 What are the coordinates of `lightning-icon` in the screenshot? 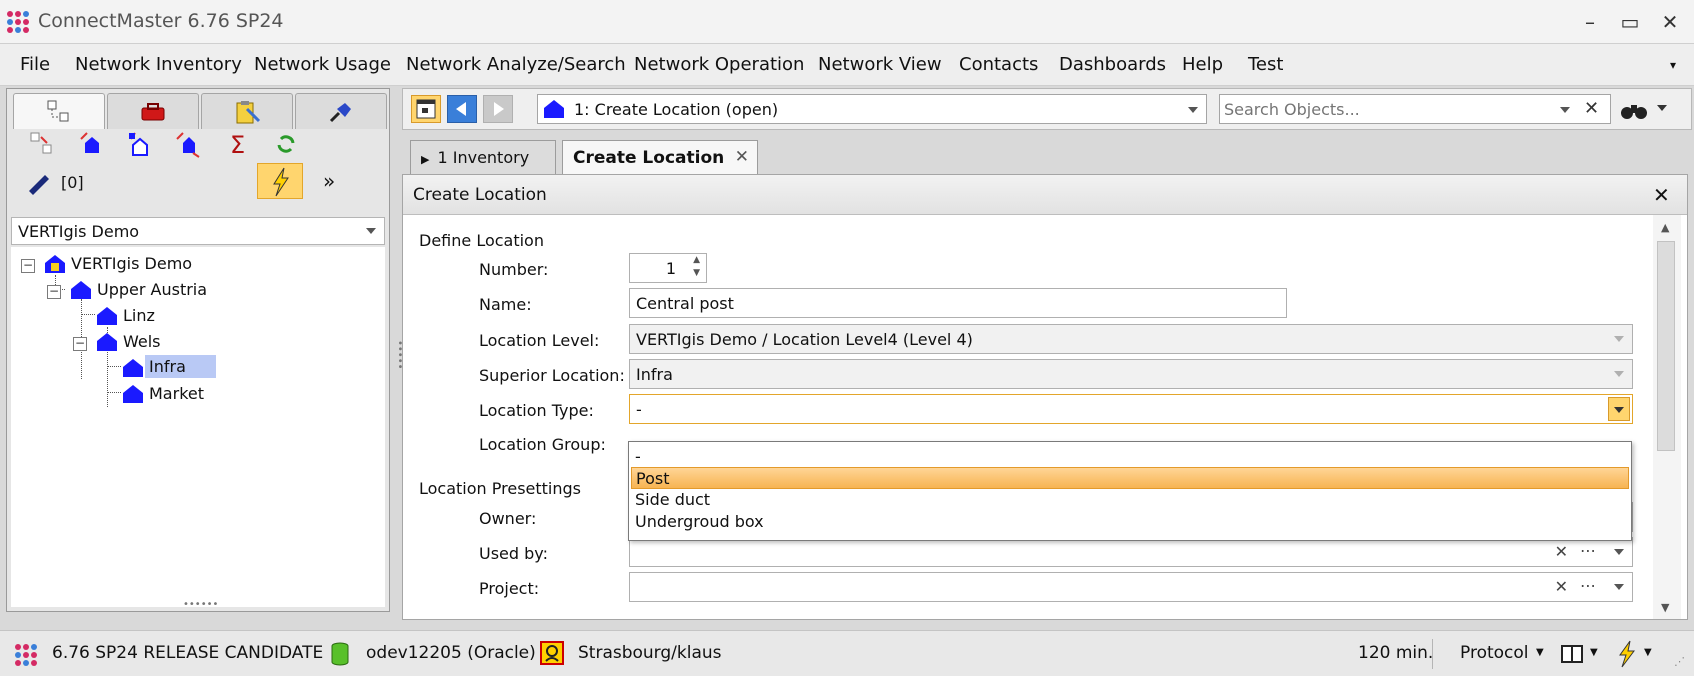 It's located at (1626, 654).